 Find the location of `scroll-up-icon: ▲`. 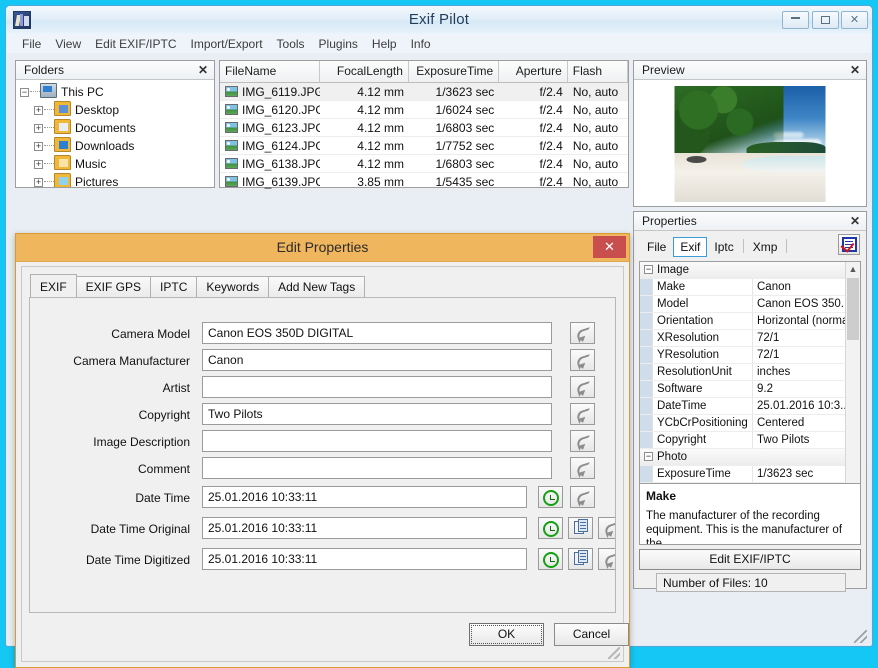

scroll-up-icon: ▲ is located at coordinates (853, 269).